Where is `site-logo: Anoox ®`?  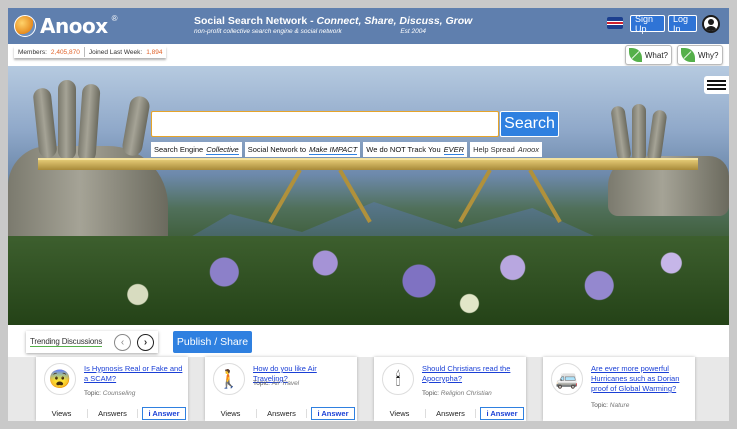
site-logo: Anoox ® is located at coordinates (66, 26).